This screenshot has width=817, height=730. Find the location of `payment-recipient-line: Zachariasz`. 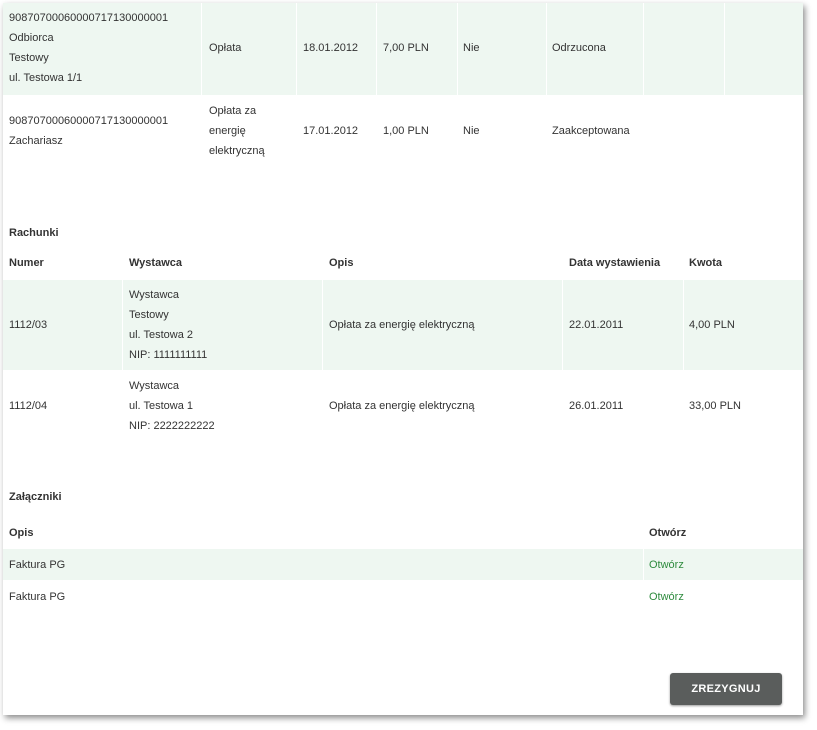

payment-recipient-line: Zachariasz is located at coordinates (36, 141).